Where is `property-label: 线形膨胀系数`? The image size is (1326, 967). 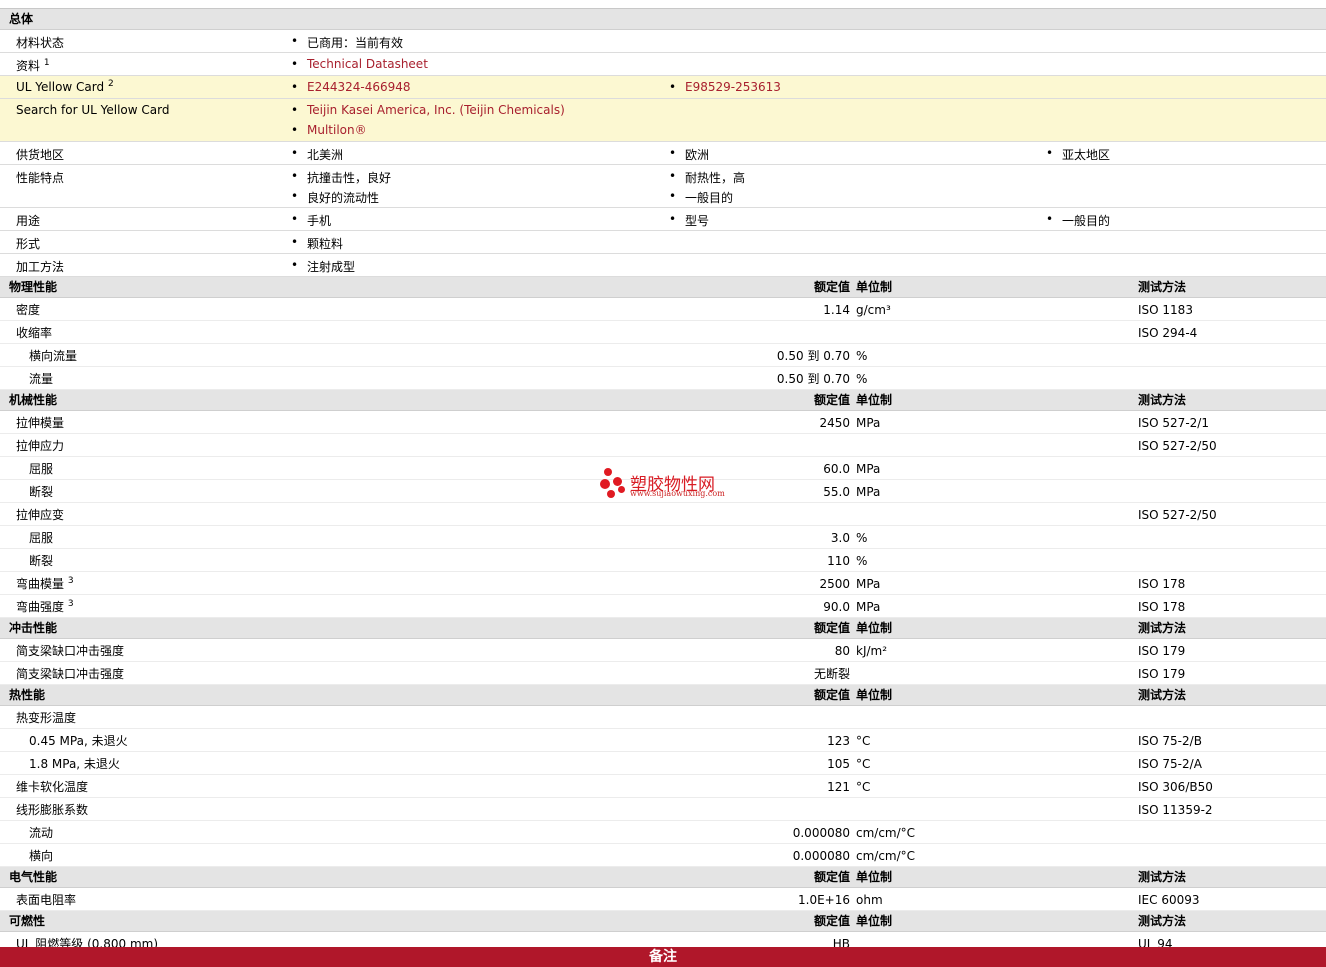
property-label: 线形膨胀系数 is located at coordinates (52, 810).